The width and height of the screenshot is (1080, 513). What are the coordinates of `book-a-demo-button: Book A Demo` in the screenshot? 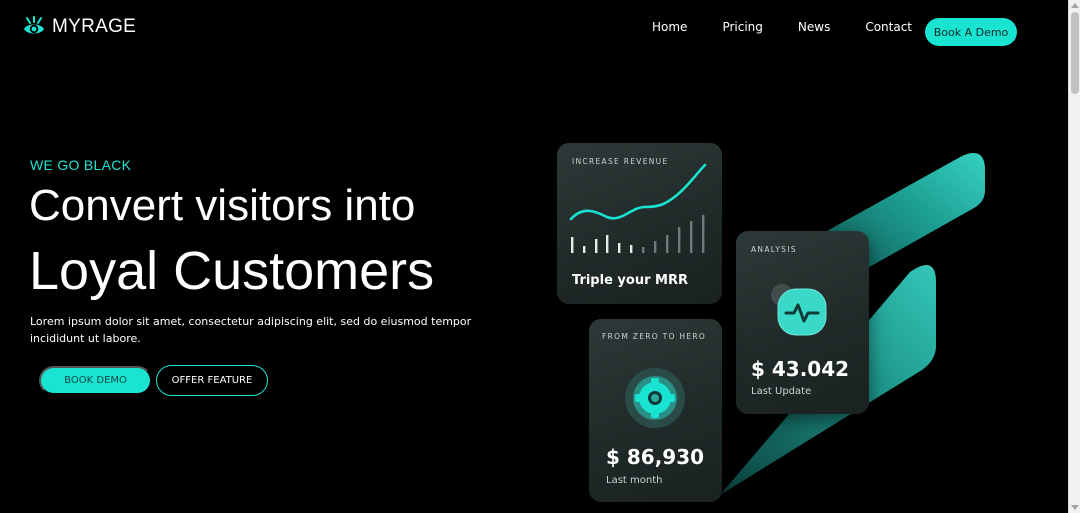 It's located at (971, 32).